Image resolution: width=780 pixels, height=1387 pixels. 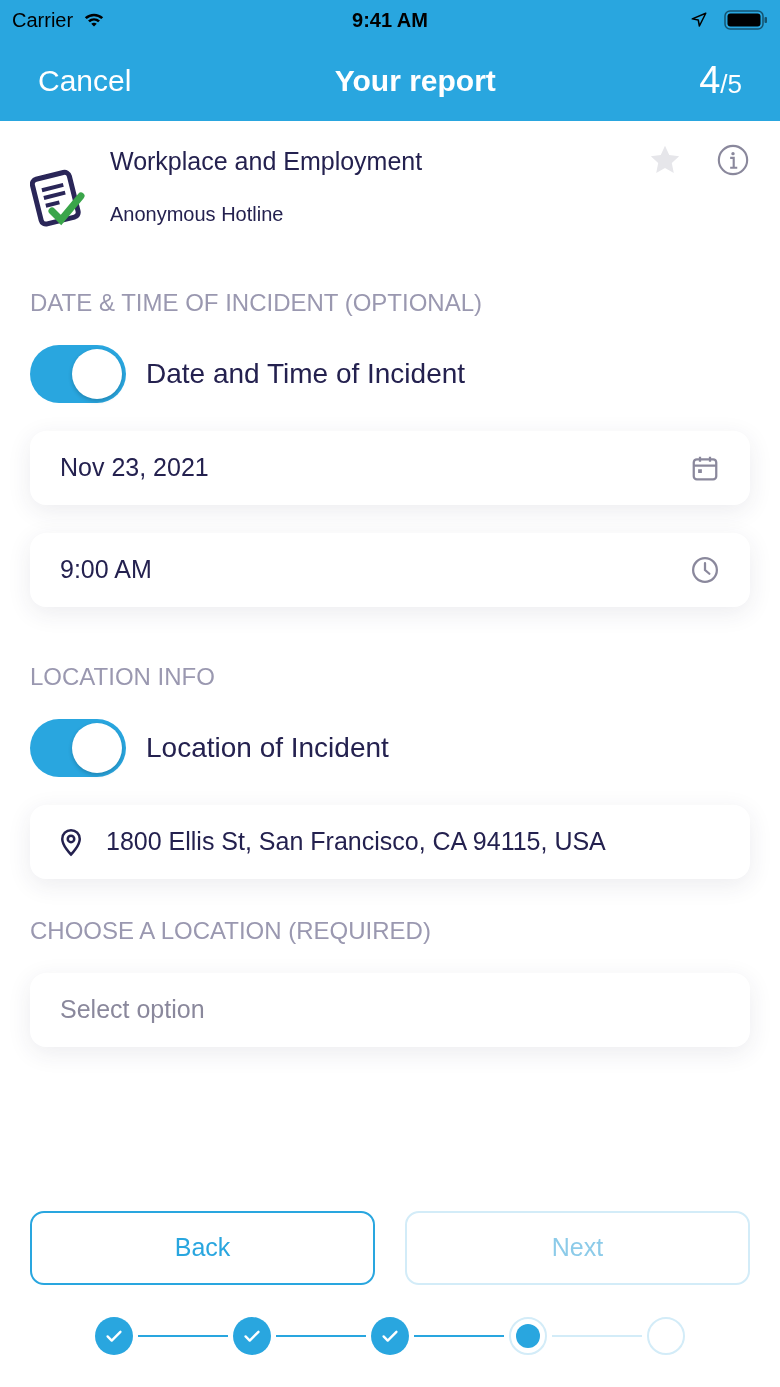 What do you see at coordinates (85, 80) in the screenshot?
I see `cancel-button: Cancel` at bounding box center [85, 80].